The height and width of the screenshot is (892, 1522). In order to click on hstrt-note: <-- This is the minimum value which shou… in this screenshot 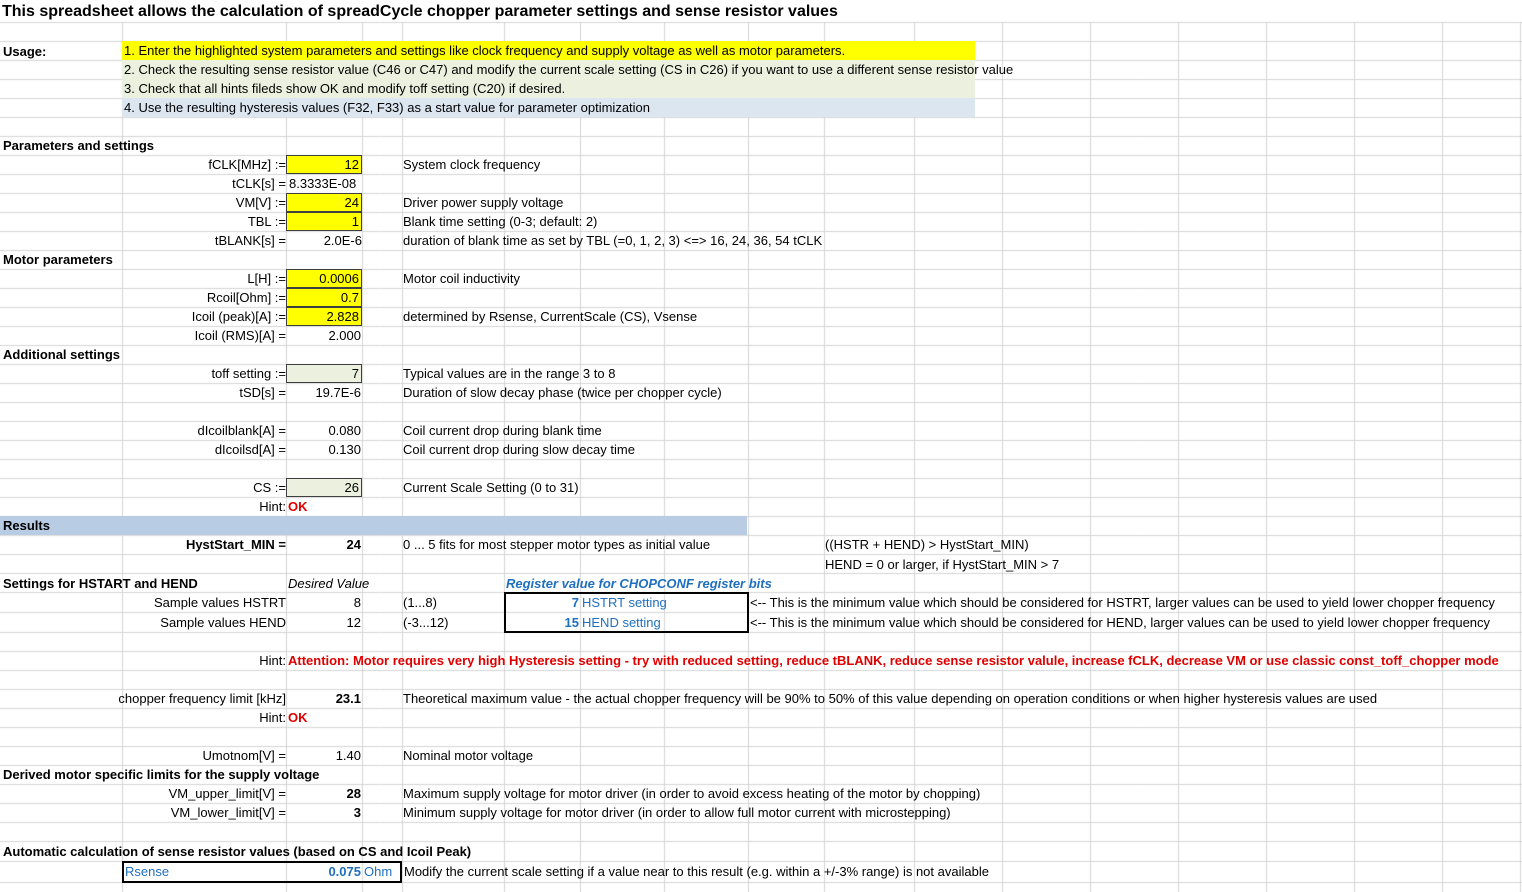, I will do `click(1122, 602)`.